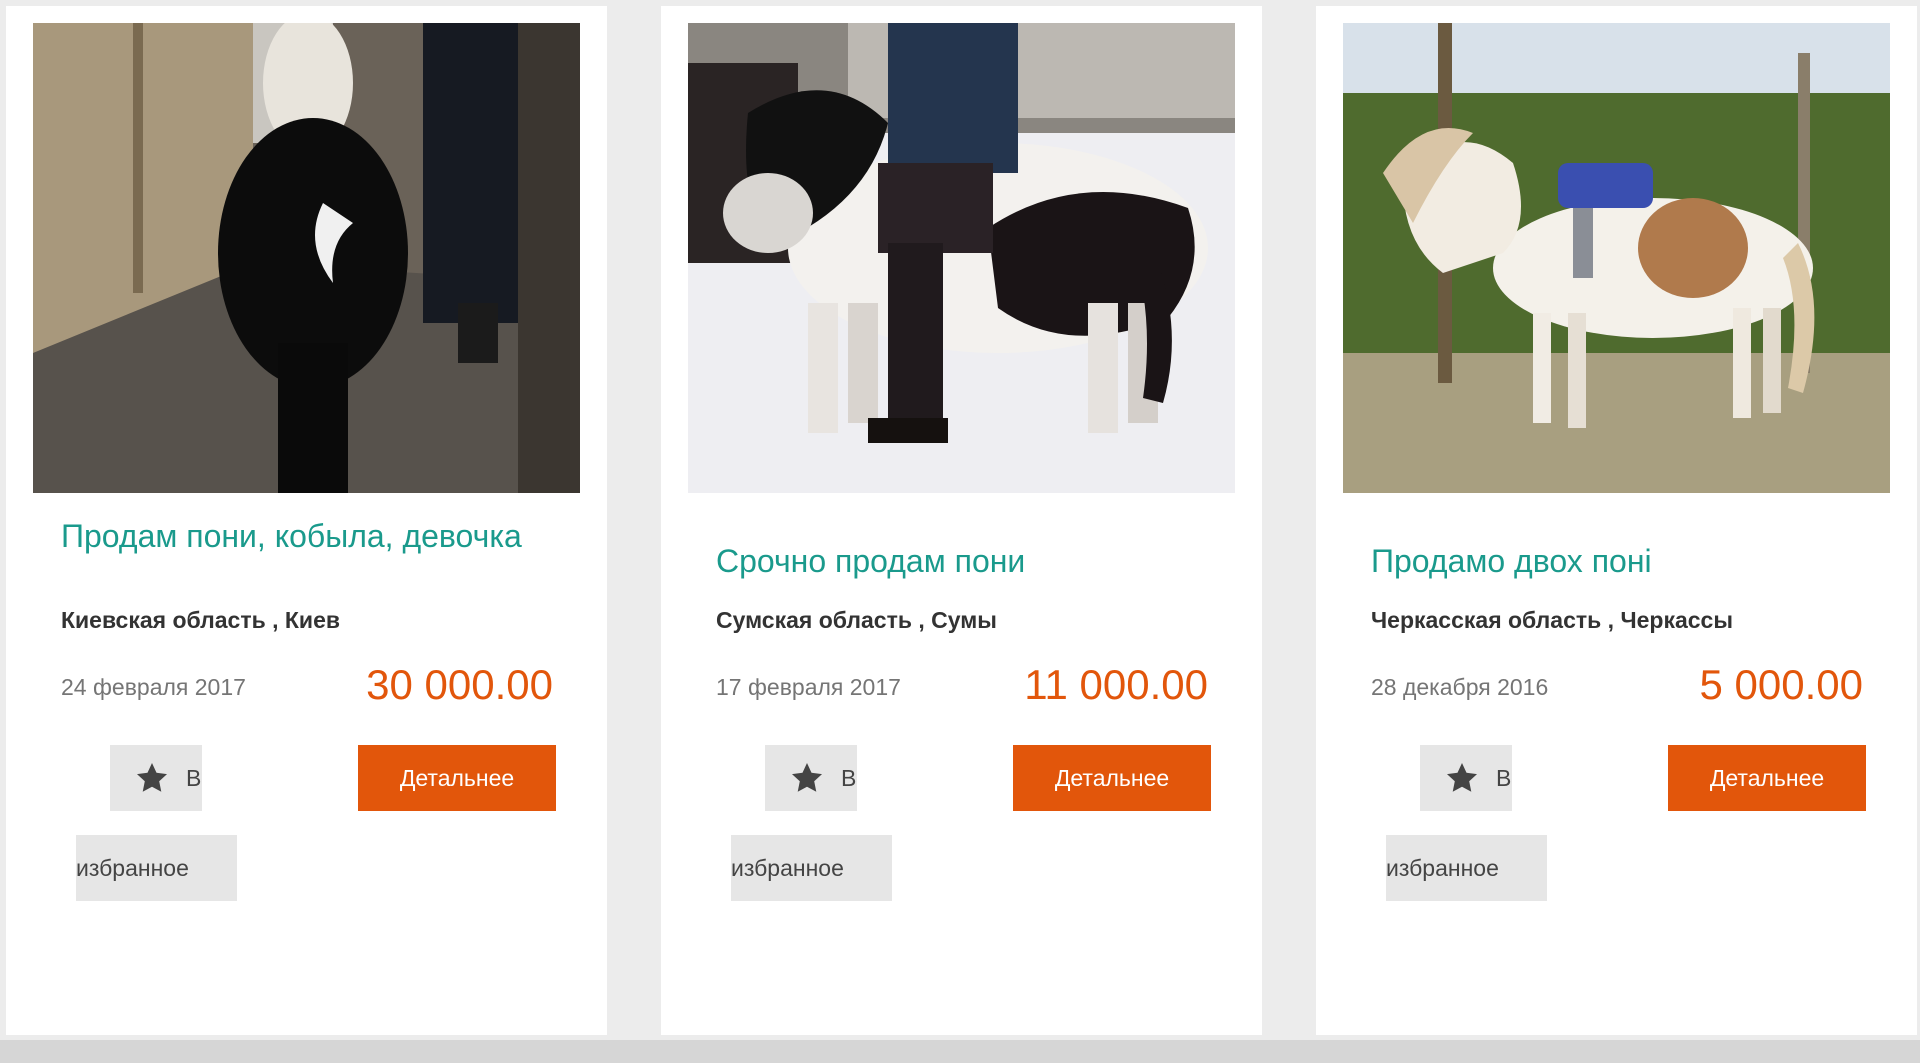 The image size is (1920, 1063). Describe the element at coordinates (459, 684) in the screenshot. I see `listing-price: 30 000.00` at that location.